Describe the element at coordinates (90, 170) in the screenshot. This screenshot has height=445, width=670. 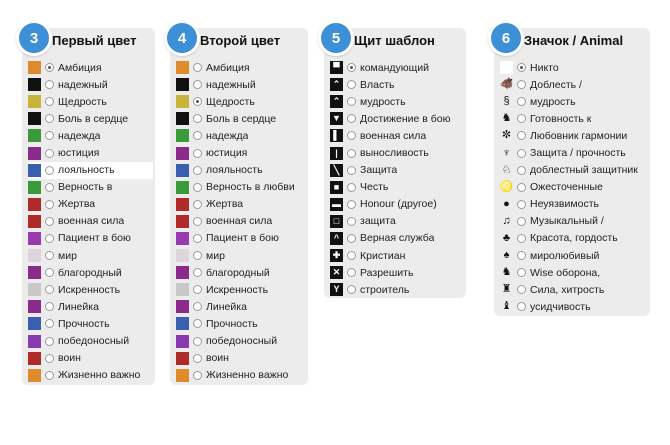
I see `option-row: лояльность` at that location.